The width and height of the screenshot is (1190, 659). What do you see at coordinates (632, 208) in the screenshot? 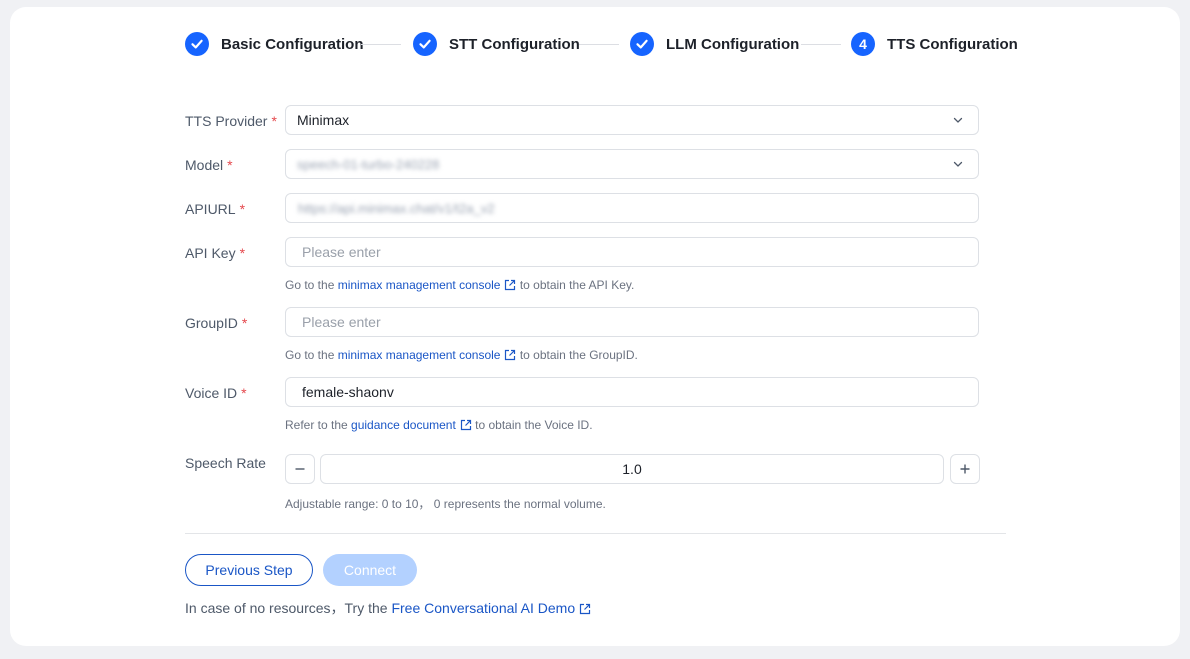
I see `apiurl-input: https://api.minimax.chat/v1/t2a_v2` at bounding box center [632, 208].